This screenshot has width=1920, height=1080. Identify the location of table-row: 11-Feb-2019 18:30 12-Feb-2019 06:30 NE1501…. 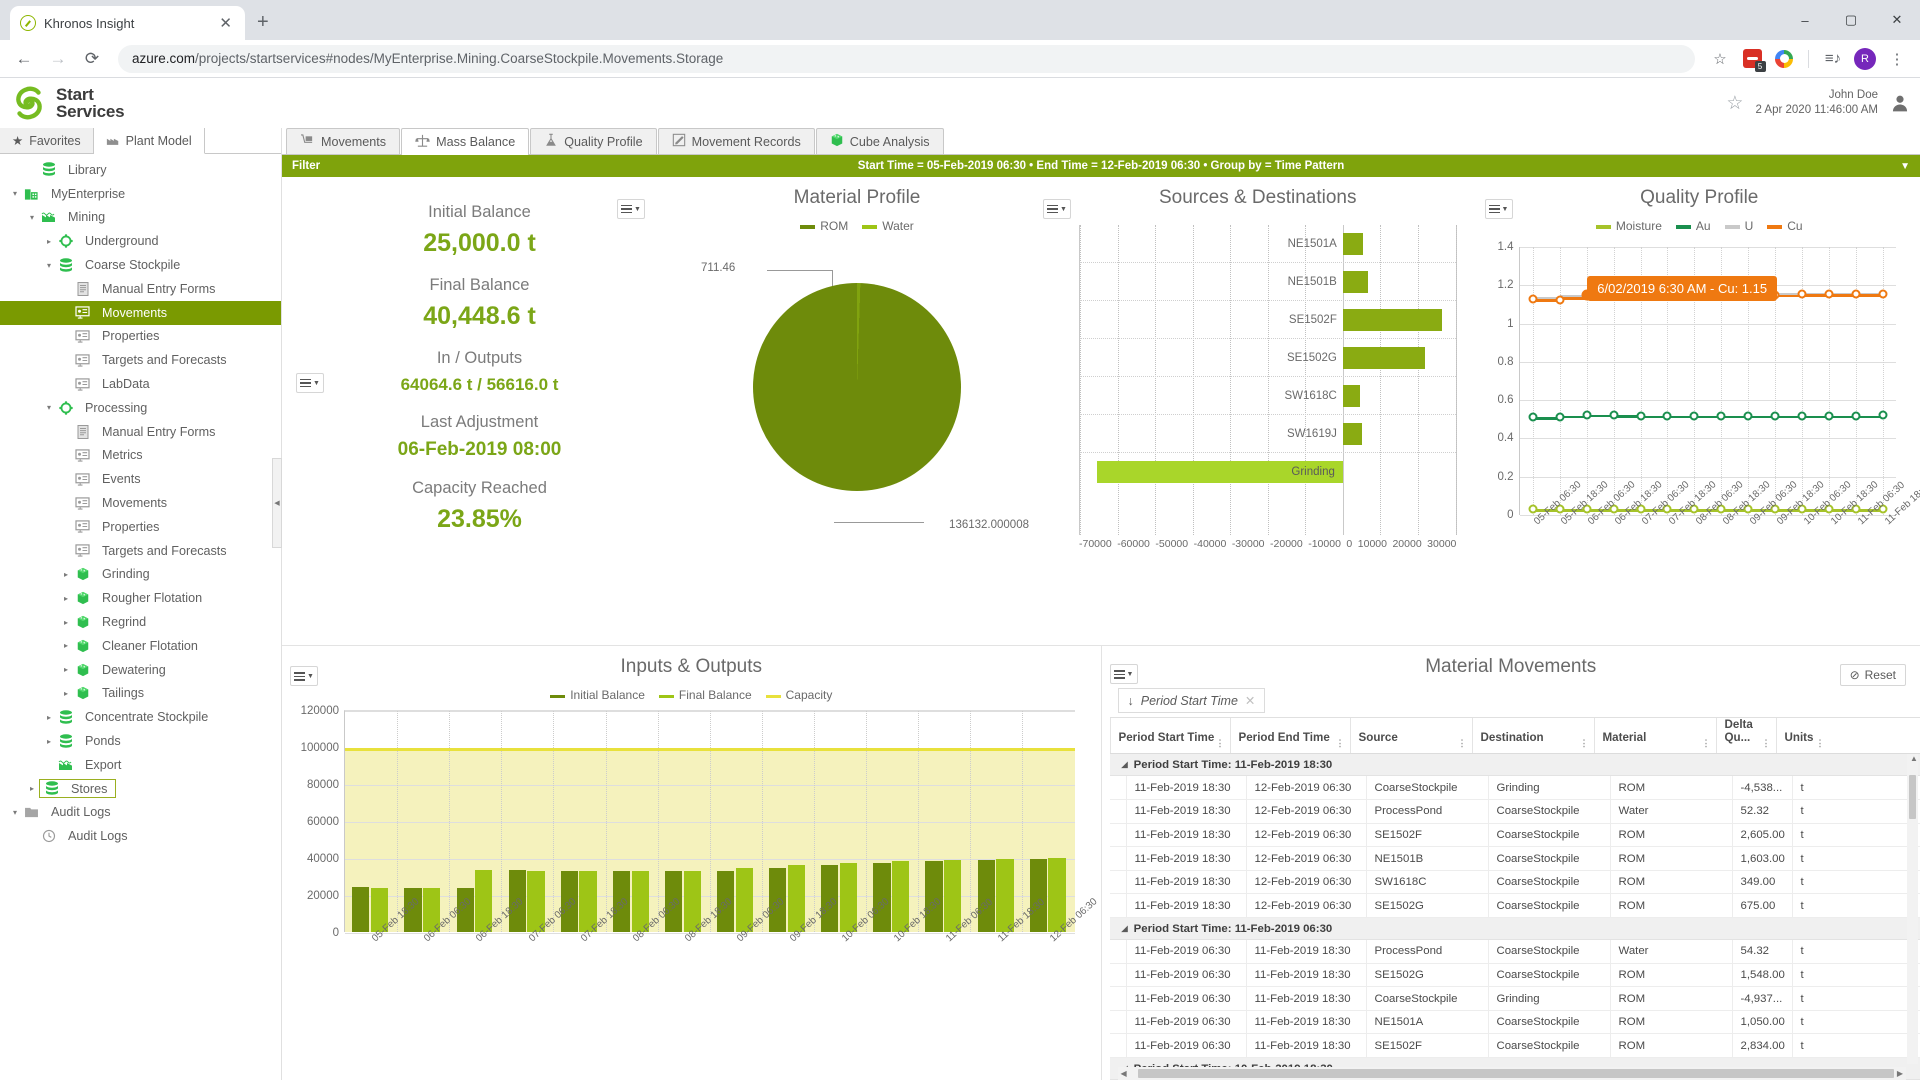
(1514, 859).